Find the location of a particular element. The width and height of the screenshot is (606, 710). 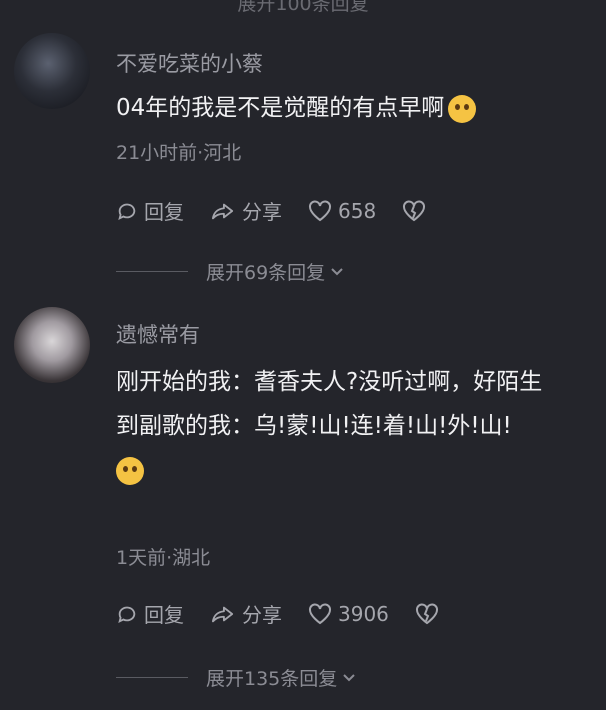

comment-line: 到副歌的我：乌!蒙!山!连!着!山!外!山! is located at coordinates (314, 426).